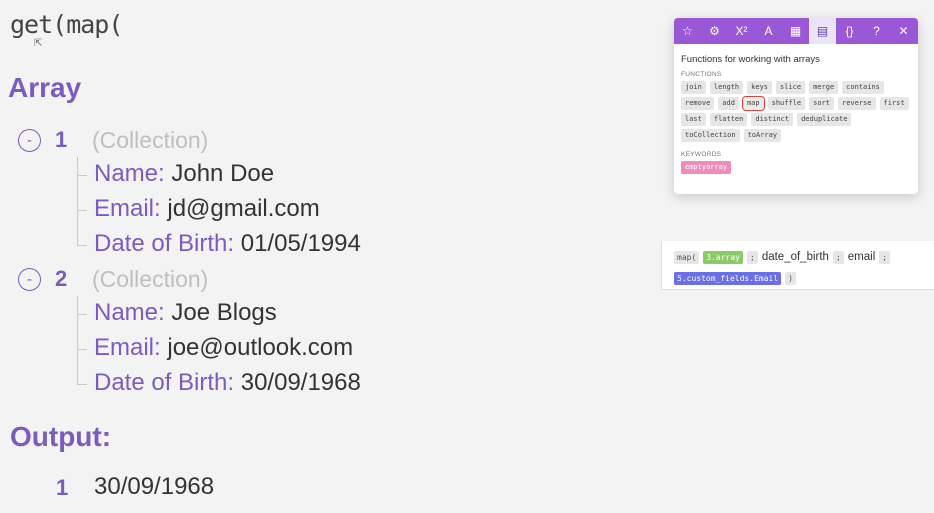 The image size is (934, 513). What do you see at coordinates (821, 103) in the screenshot?
I see `function-chip-sort: sort` at bounding box center [821, 103].